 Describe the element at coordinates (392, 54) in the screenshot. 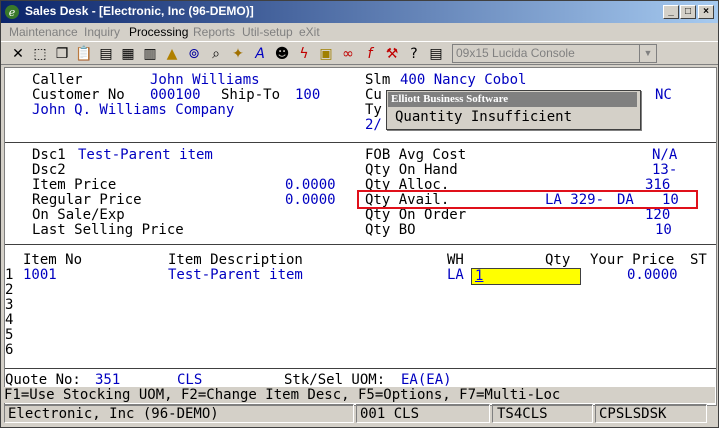

I see `tools-icon: ⚒` at that location.